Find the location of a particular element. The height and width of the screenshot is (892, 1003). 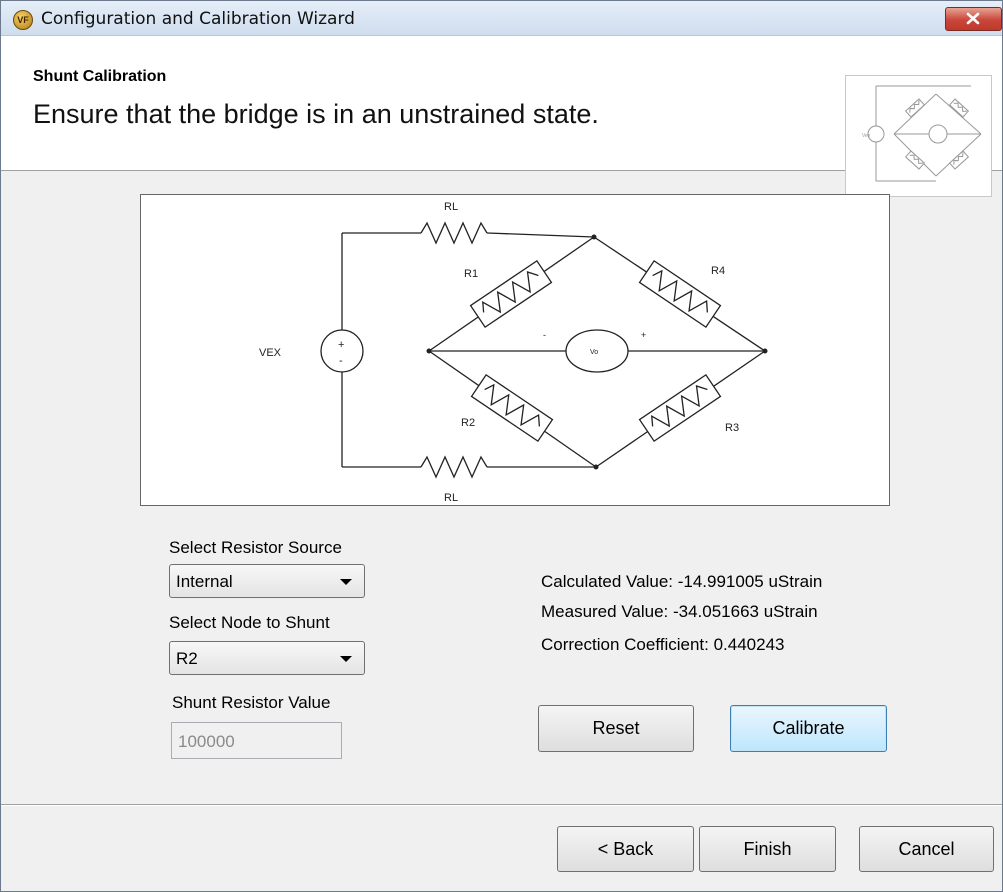

label-vex-plus: + is located at coordinates (341, 345).